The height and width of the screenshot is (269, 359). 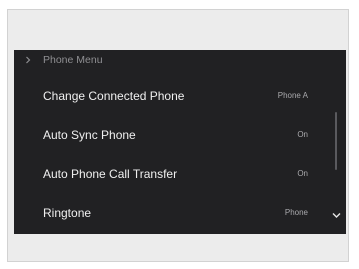 What do you see at coordinates (180, 173) in the screenshot?
I see `menu-item-auto-phone-call-transfer: Auto Phone Call Transfer On` at bounding box center [180, 173].